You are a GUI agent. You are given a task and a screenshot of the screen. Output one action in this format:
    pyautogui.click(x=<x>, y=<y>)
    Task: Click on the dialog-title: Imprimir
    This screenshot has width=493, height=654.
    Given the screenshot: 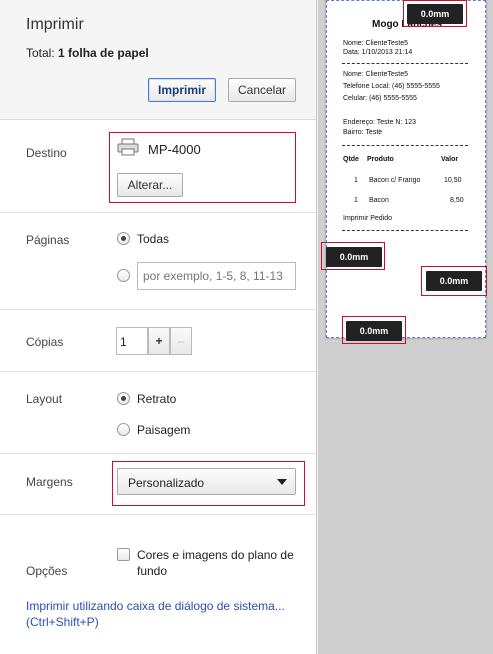 What is the action you would take?
    pyautogui.click(x=55, y=24)
    